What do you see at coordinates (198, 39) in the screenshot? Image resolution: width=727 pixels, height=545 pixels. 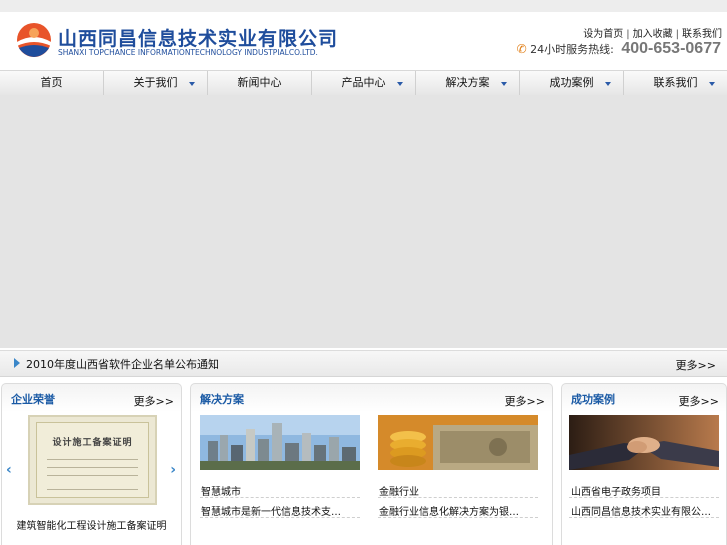 I see `company-name-cn: 山西同昌信息技术实业有限公司` at bounding box center [198, 39].